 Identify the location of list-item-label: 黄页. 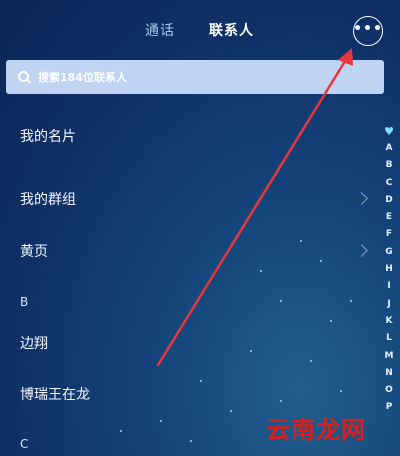
(34, 252).